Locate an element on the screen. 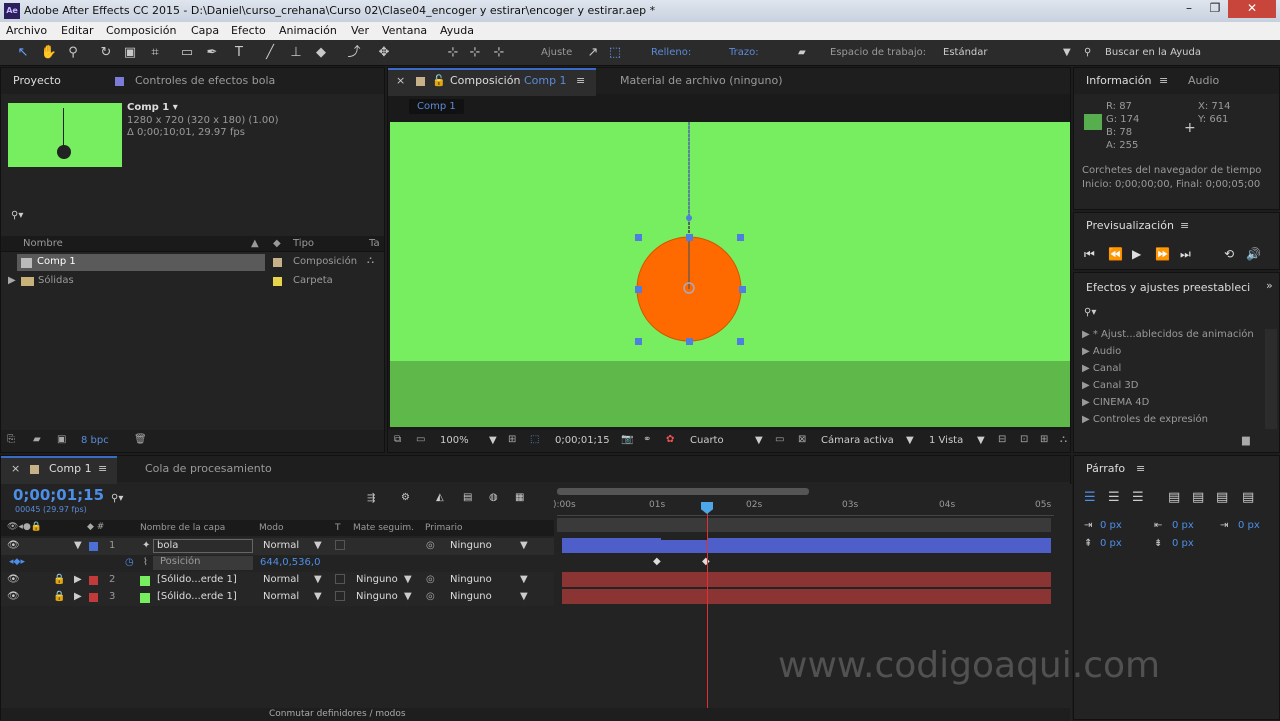  align-center-icon: ☰ is located at coordinates (1114, 497).